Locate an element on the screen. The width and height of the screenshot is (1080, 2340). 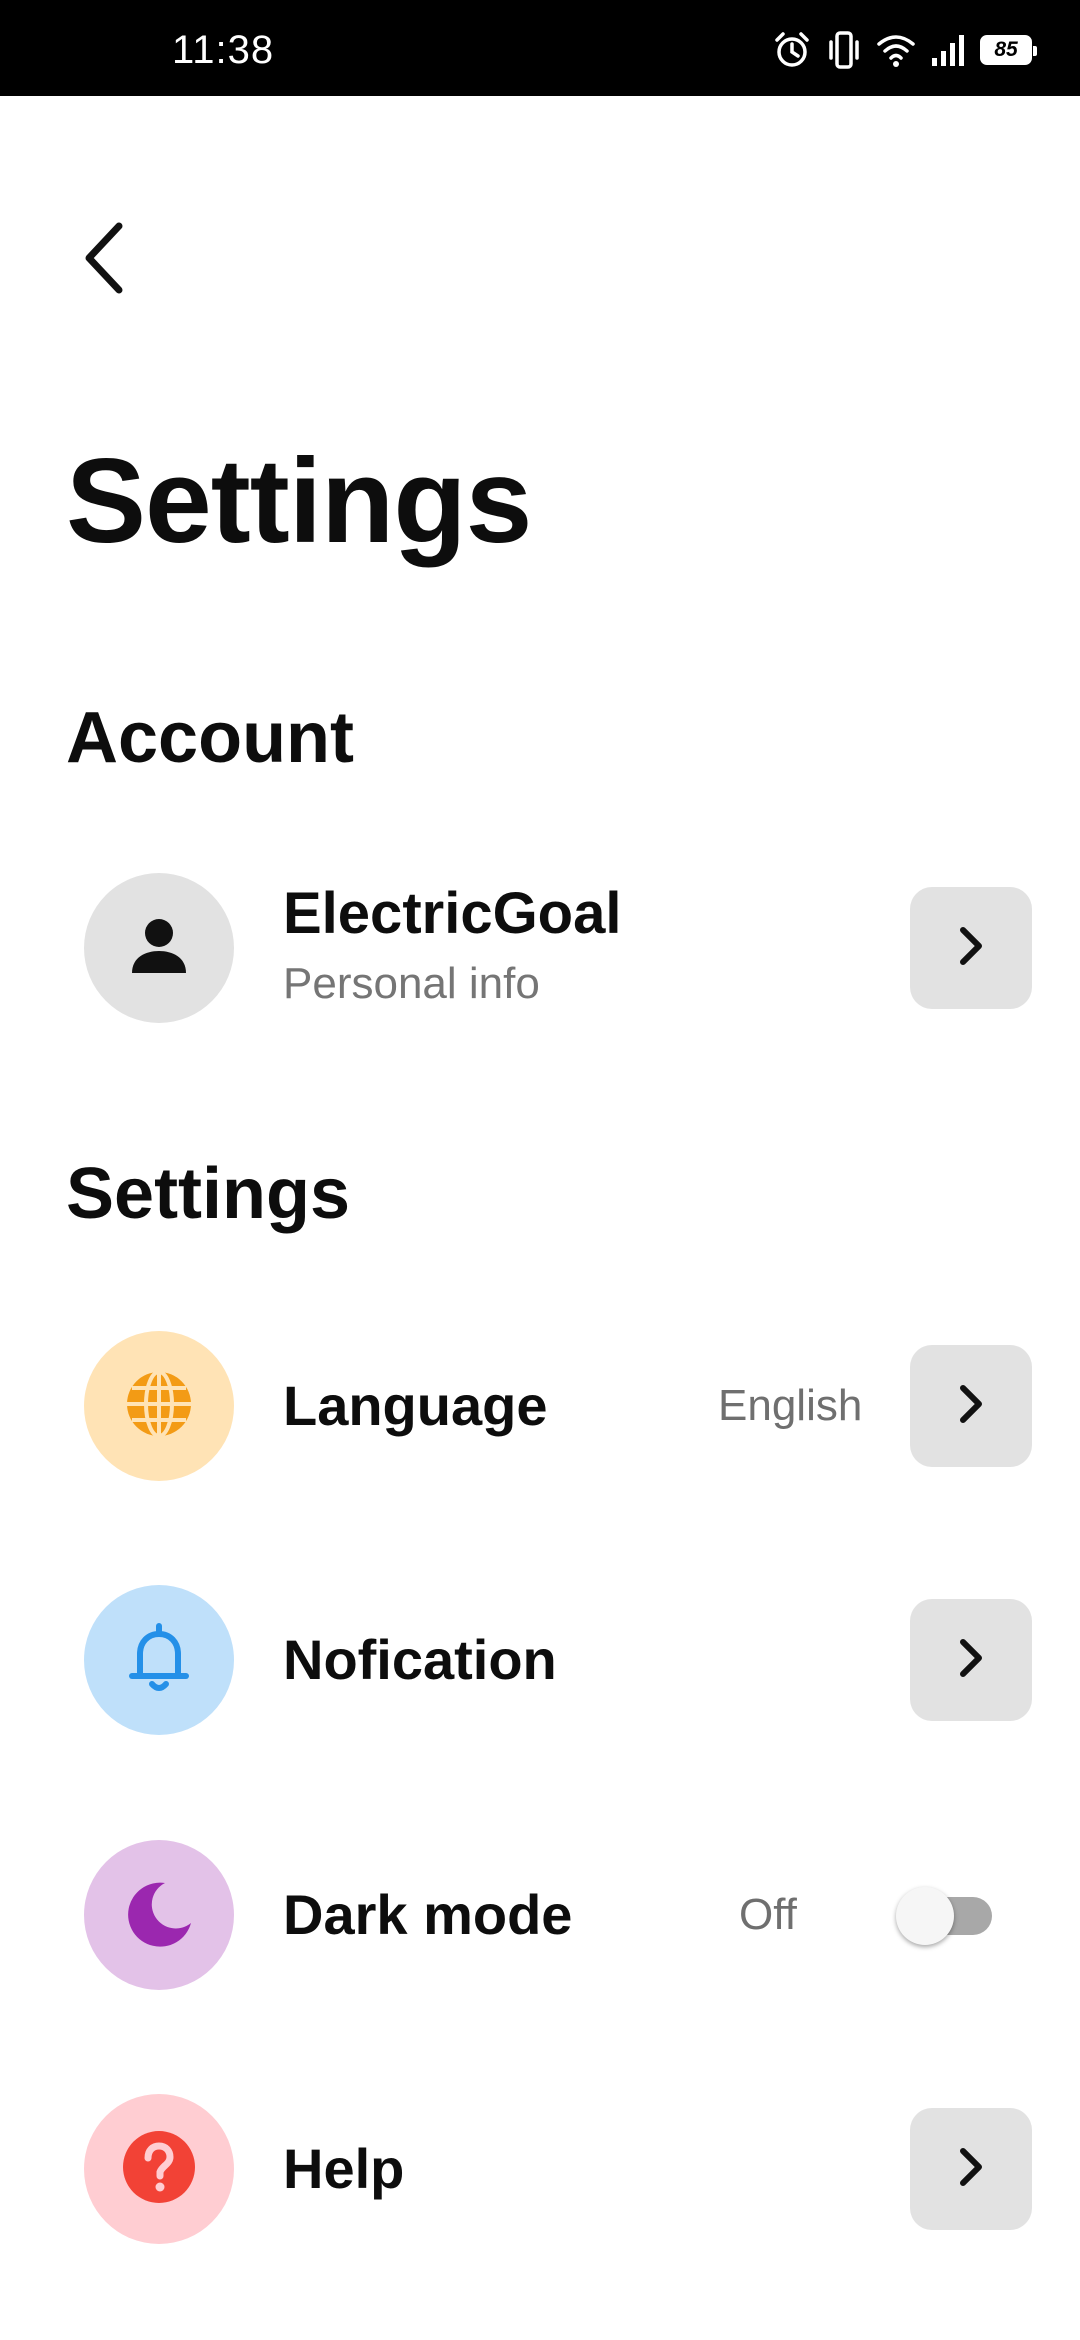
battery-level: 85 is located at coordinates (1006, 49).